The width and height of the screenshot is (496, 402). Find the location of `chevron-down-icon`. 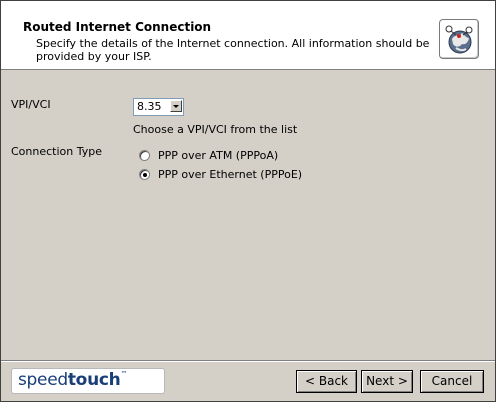

chevron-down-icon is located at coordinates (176, 106).